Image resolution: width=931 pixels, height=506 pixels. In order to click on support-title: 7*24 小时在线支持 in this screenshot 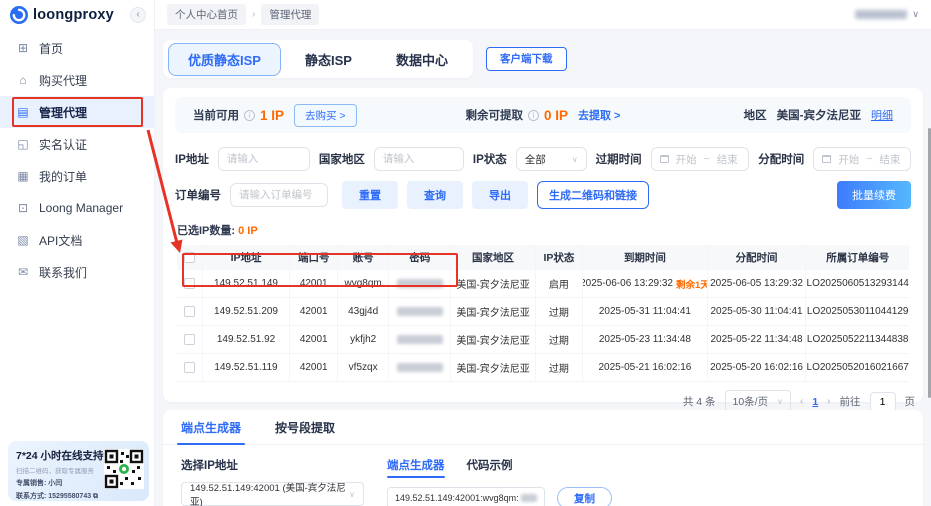, I will do `click(60, 456)`.